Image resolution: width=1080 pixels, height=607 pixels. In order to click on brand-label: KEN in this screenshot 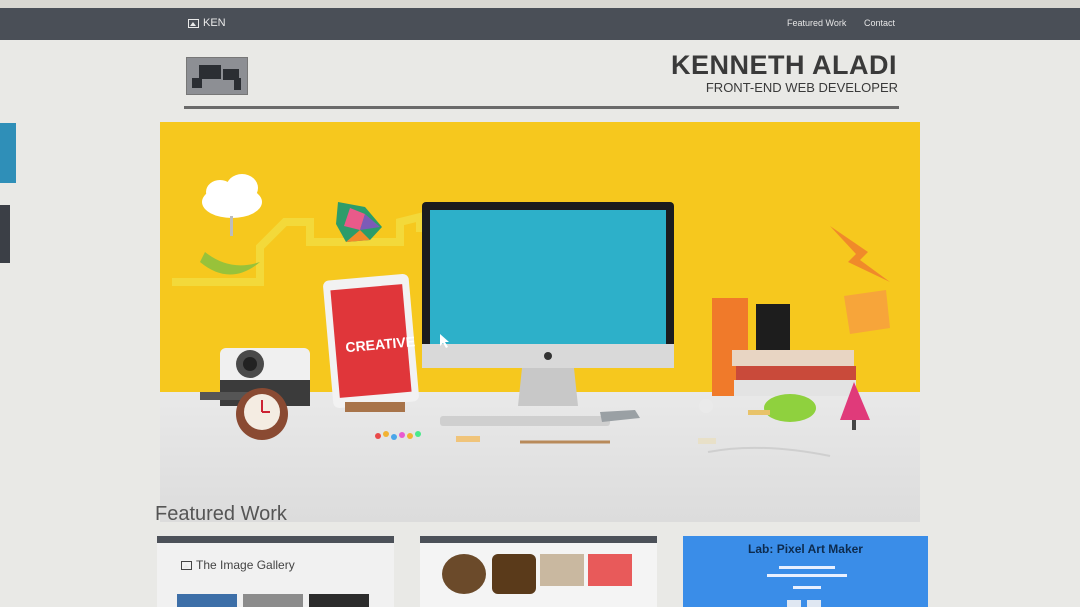, I will do `click(214, 23)`.